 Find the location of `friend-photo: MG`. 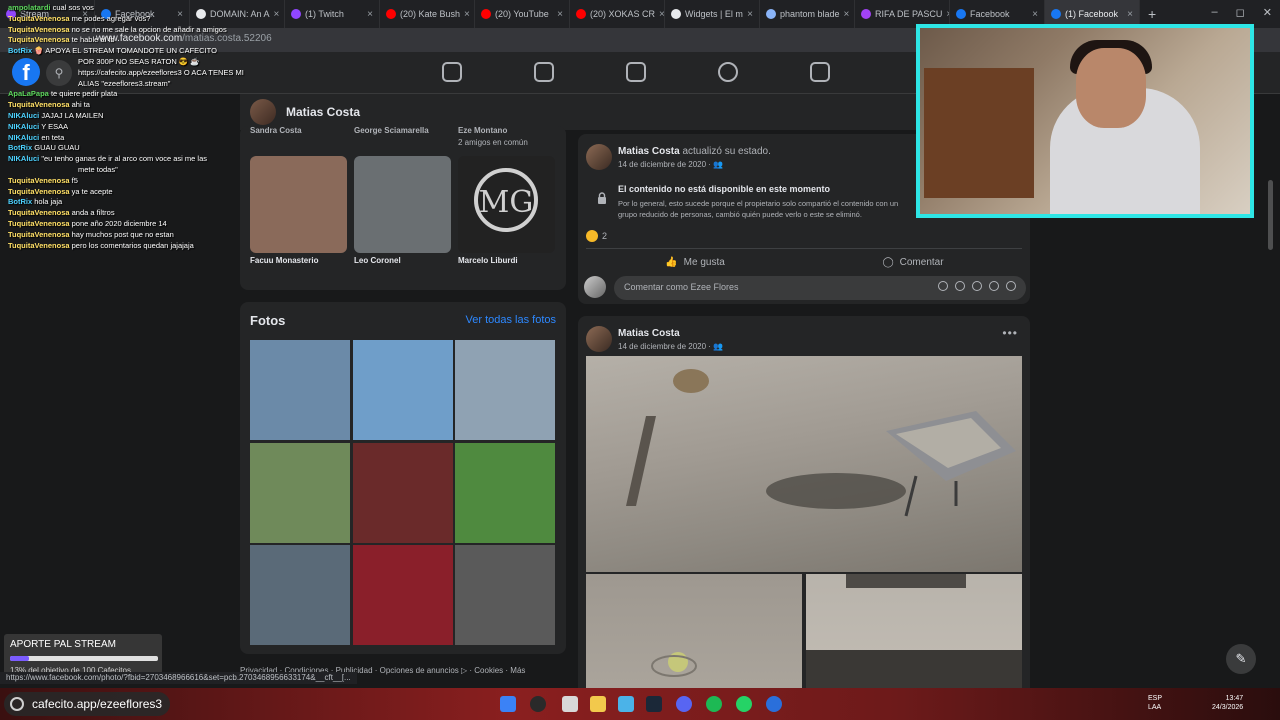

friend-photo: MG is located at coordinates (506, 204).